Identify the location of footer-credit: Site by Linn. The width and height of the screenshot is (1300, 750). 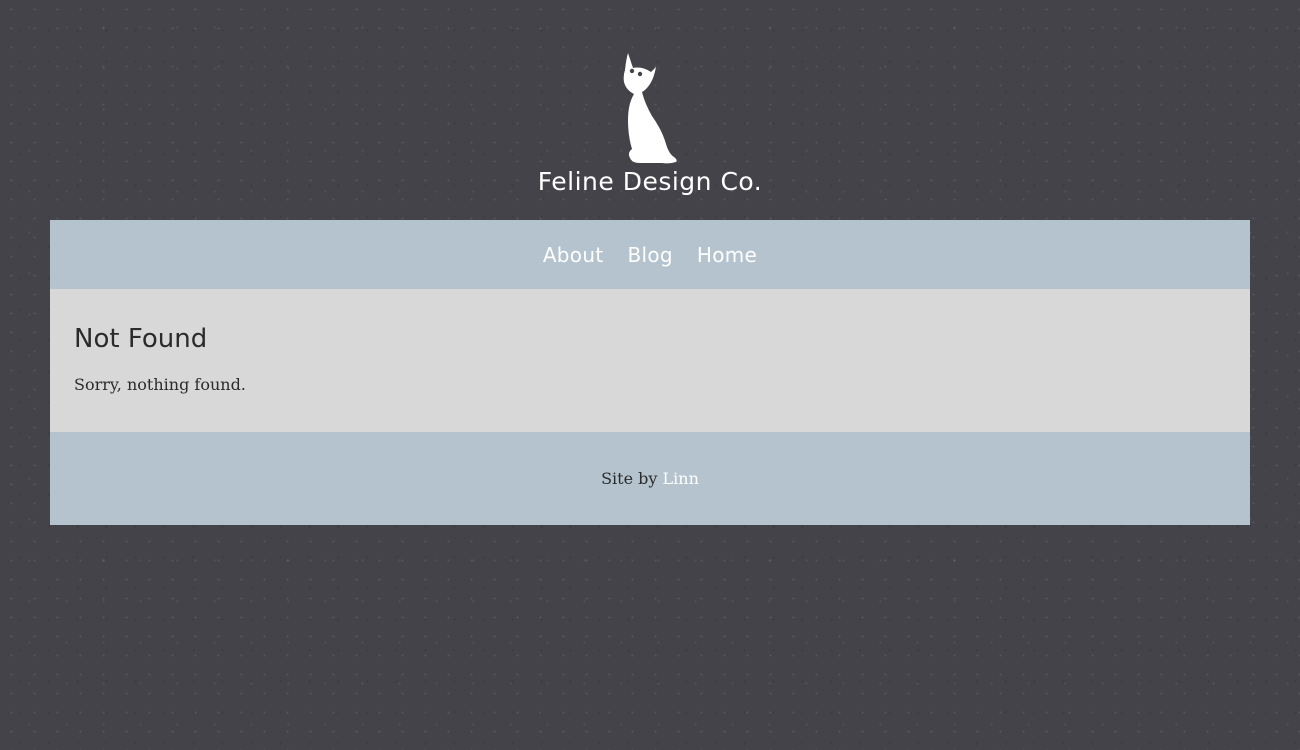
(650, 479).